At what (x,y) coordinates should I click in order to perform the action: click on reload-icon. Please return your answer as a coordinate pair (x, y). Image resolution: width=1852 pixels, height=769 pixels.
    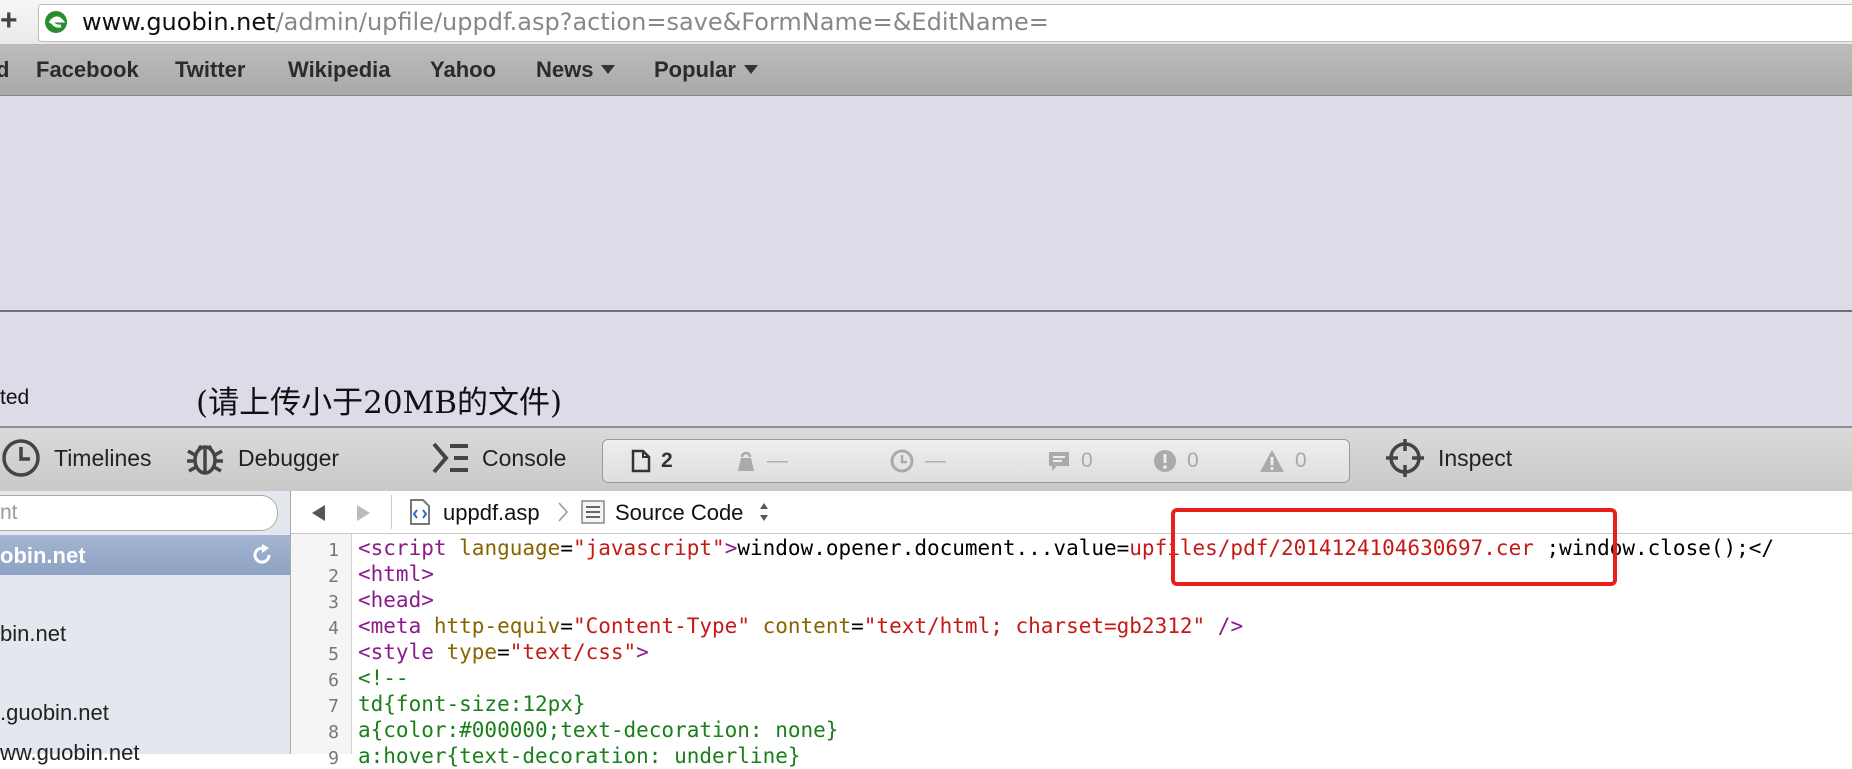
    Looking at the image, I should click on (262, 555).